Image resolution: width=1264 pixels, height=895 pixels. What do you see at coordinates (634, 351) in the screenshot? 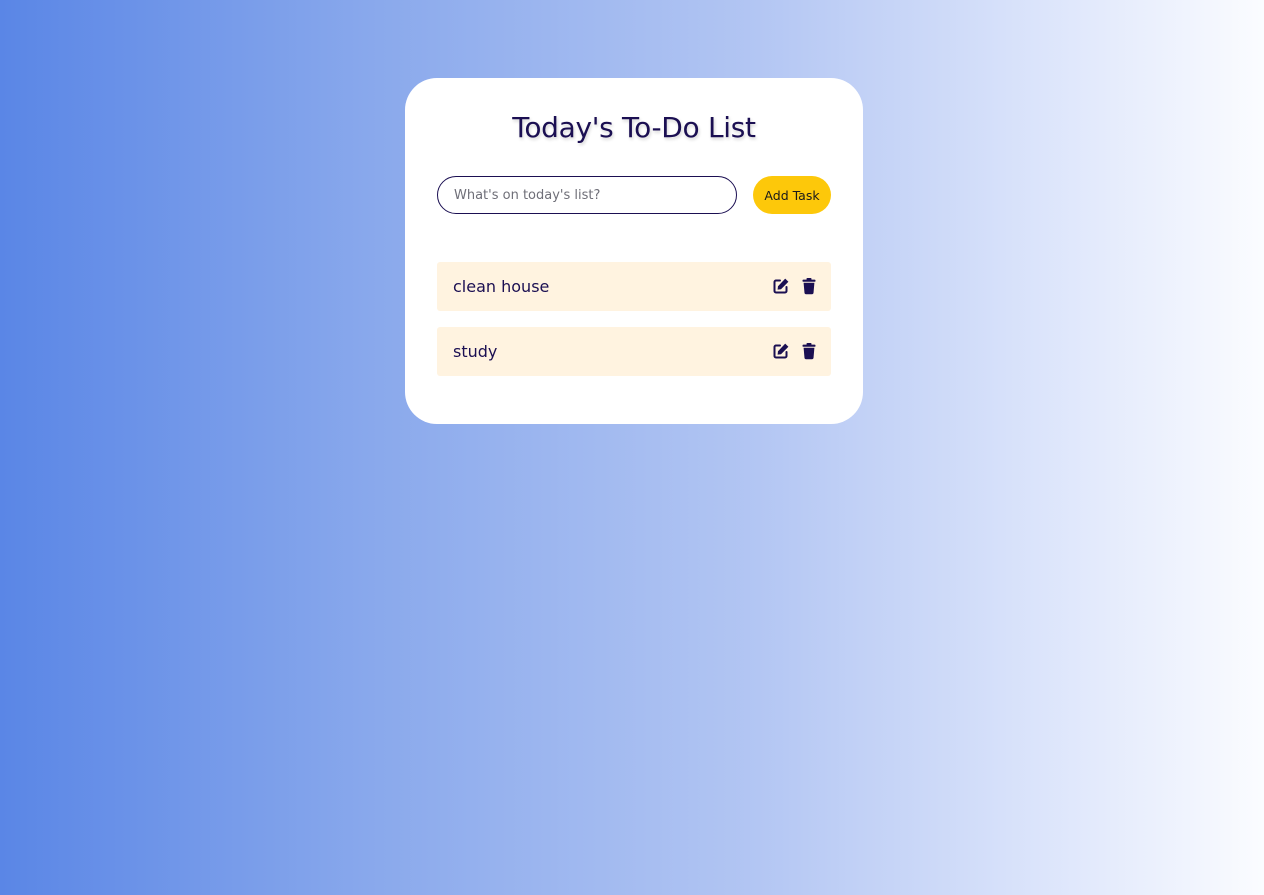
I see `task-item: study` at bounding box center [634, 351].